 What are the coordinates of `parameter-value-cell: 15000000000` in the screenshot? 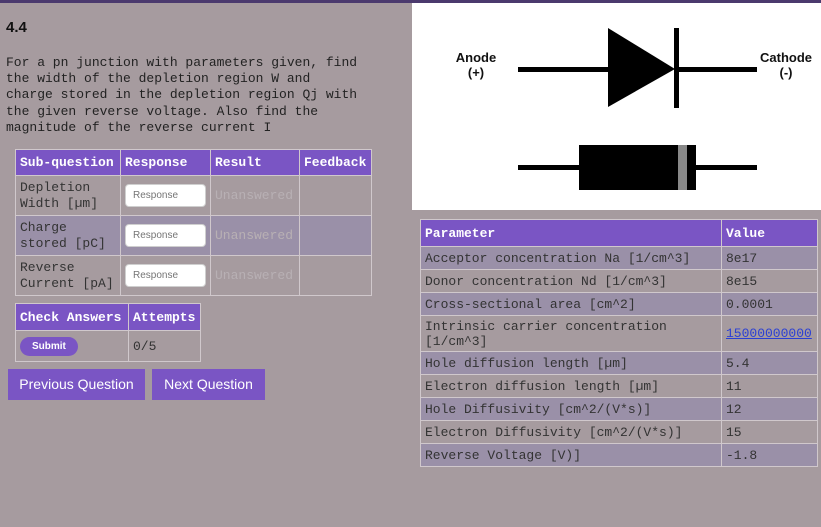 It's located at (769, 333).